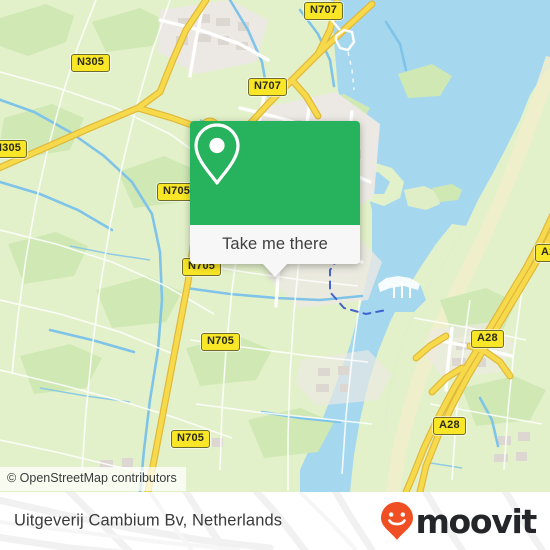  I want to click on callout-action: Take me there, so click(275, 251).